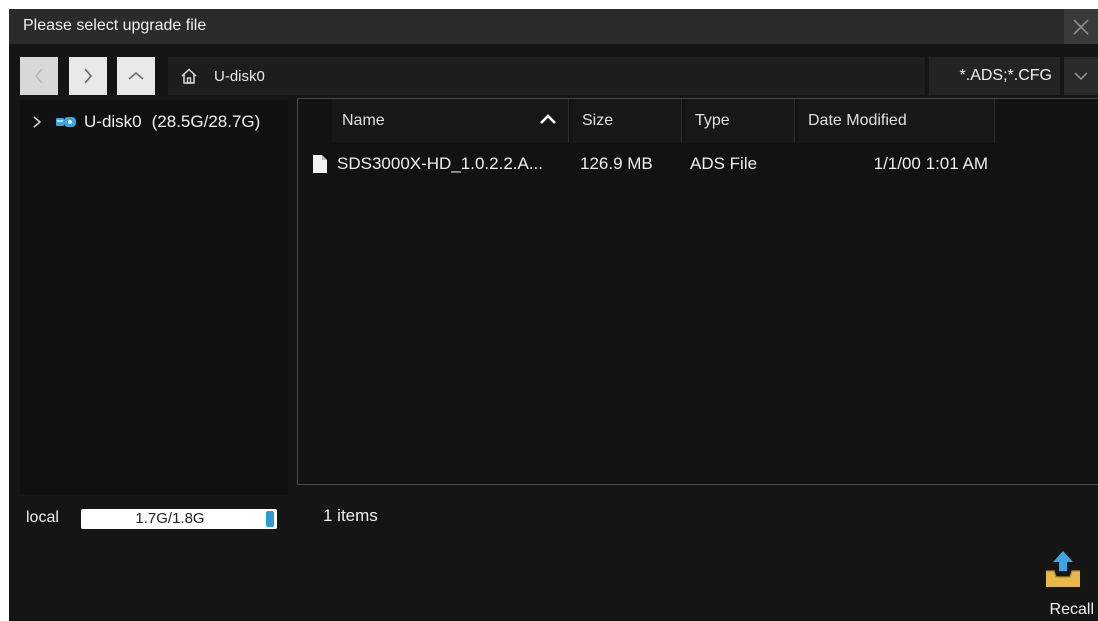 The image size is (1098, 621). I want to click on tree-item-label: U-disk0, so click(113, 121).